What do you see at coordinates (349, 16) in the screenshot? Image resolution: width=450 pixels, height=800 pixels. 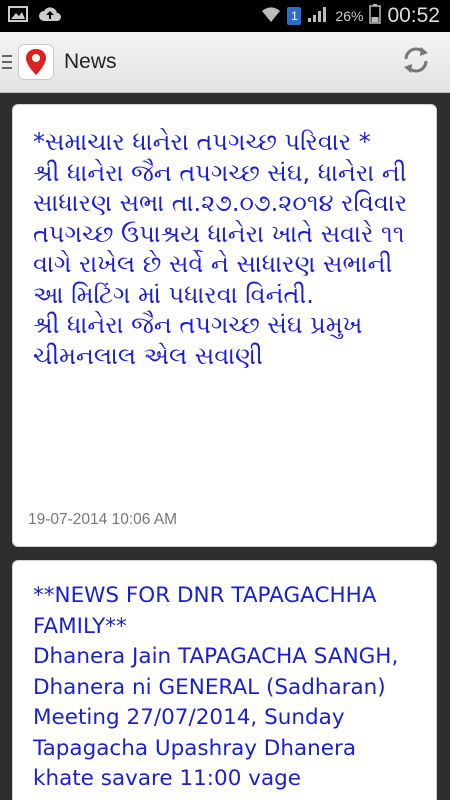 I see `battery-percent: 26%` at bounding box center [349, 16].